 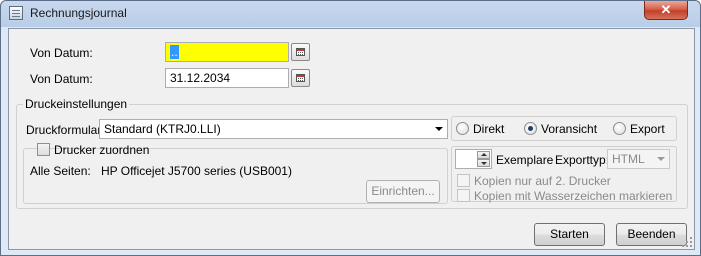 What do you see at coordinates (101, 150) in the screenshot?
I see `assign-printer-label: Drucker zuordnen` at bounding box center [101, 150].